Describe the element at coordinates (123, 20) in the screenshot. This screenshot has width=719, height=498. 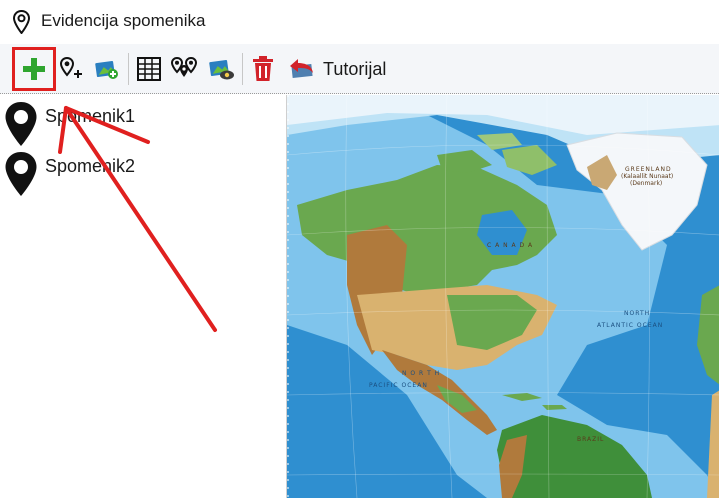
I see `window-title: Evidencija spomenika` at that location.